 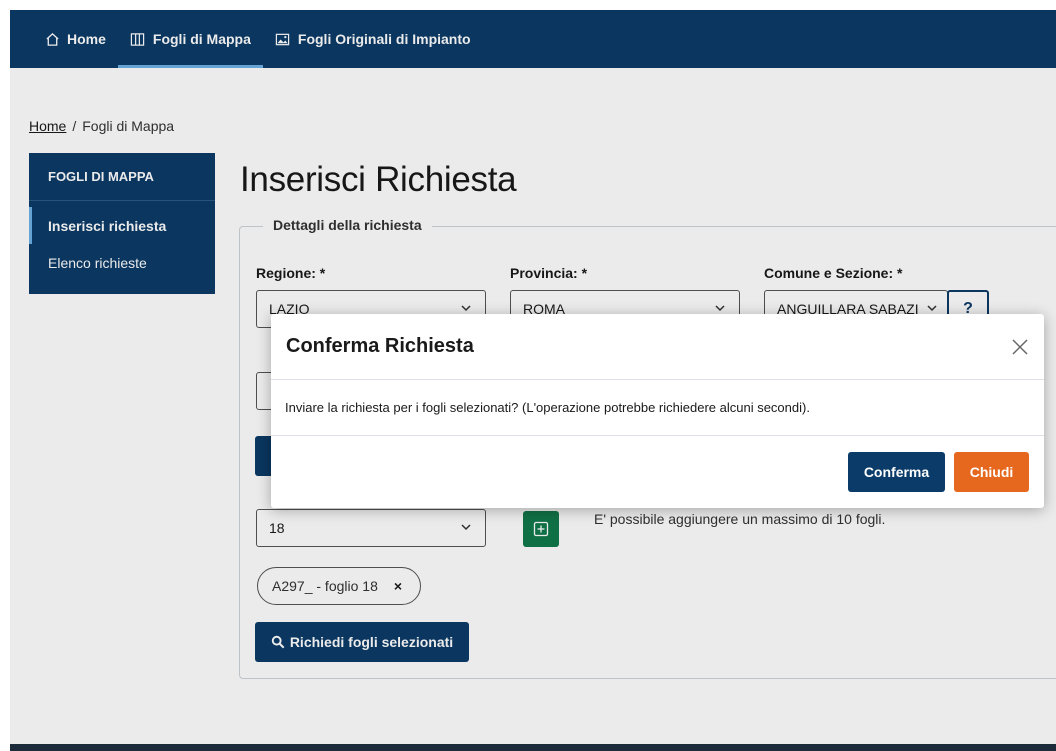 What do you see at coordinates (1020, 347) in the screenshot?
I see `close-icon` at bounding box center [1020, 347].